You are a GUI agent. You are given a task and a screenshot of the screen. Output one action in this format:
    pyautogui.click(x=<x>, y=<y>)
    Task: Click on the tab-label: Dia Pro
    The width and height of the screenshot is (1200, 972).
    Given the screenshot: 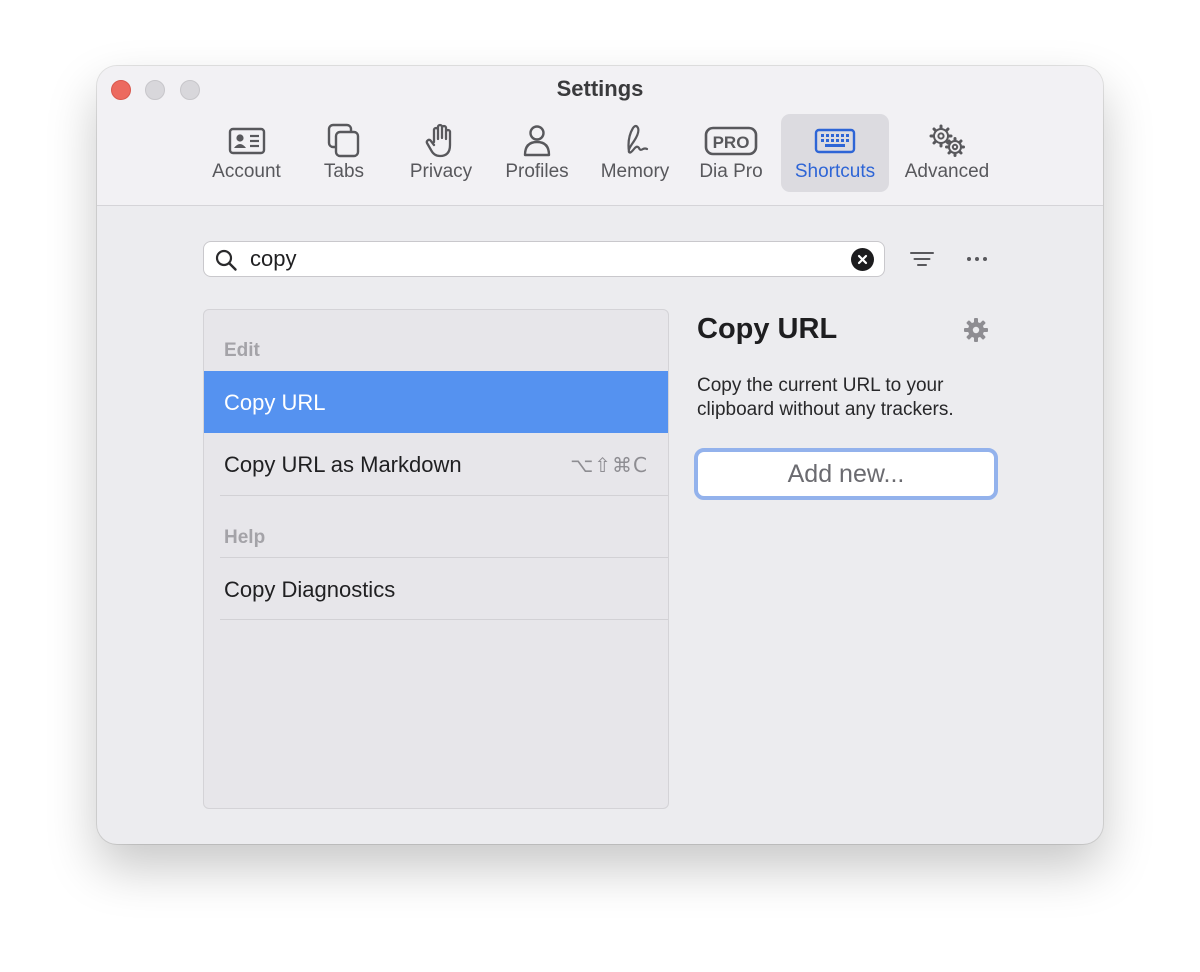 What is the action you would take?
    pyautogui.click(x=731, y=171)
    